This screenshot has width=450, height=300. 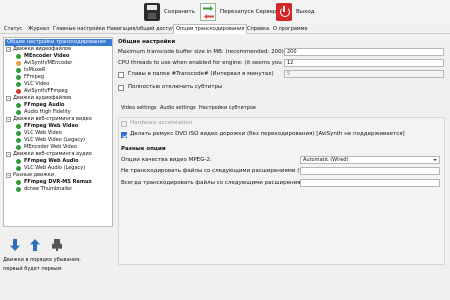 What do you see at coordinates (54, 182) in the screenshot?
I see `tree-item-ffmpeg-dvr-ms-remux: FFmpeg DVR-MS Remux` at bounding box center [54, 182].